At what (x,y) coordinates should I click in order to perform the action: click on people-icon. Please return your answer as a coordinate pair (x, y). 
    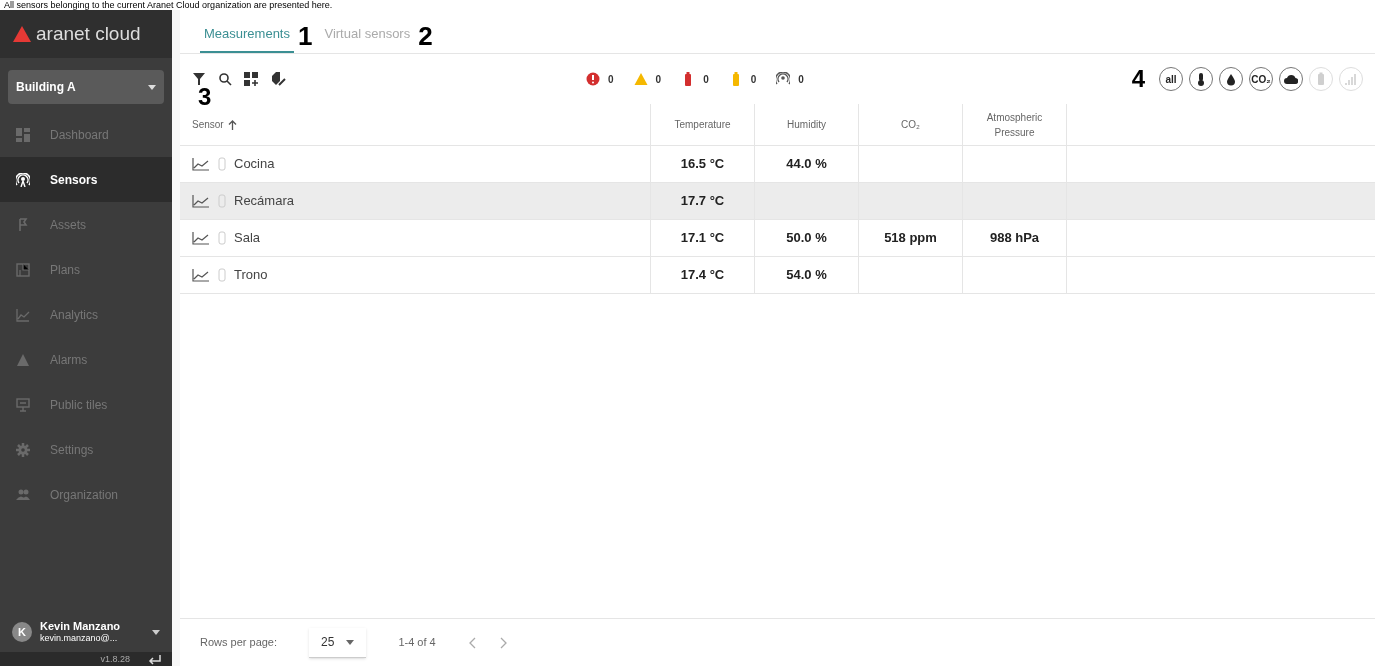
    Looking at the image, I should click on (23, 494).